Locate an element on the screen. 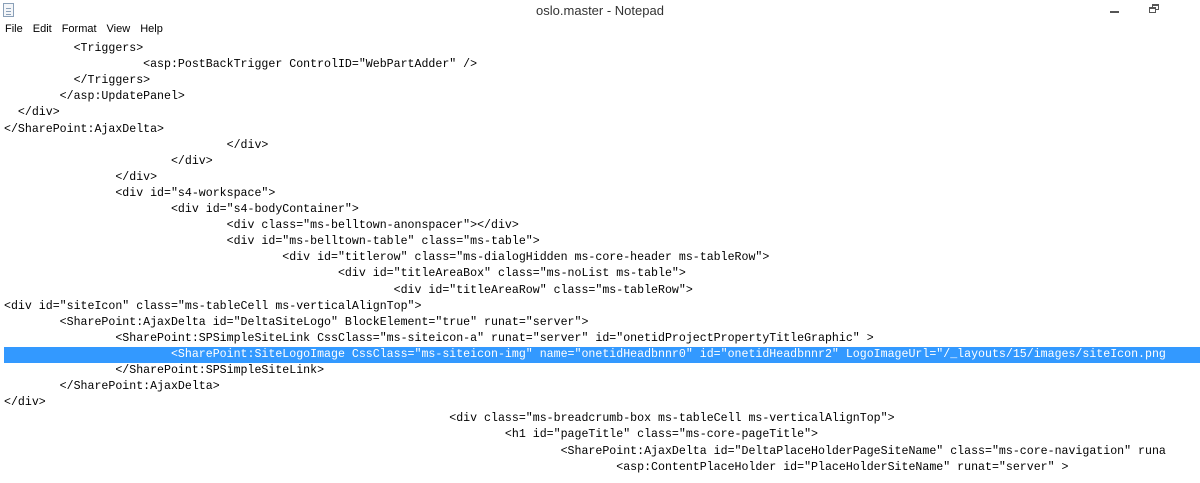  minimize-button is located at coordinates (1115, 10).